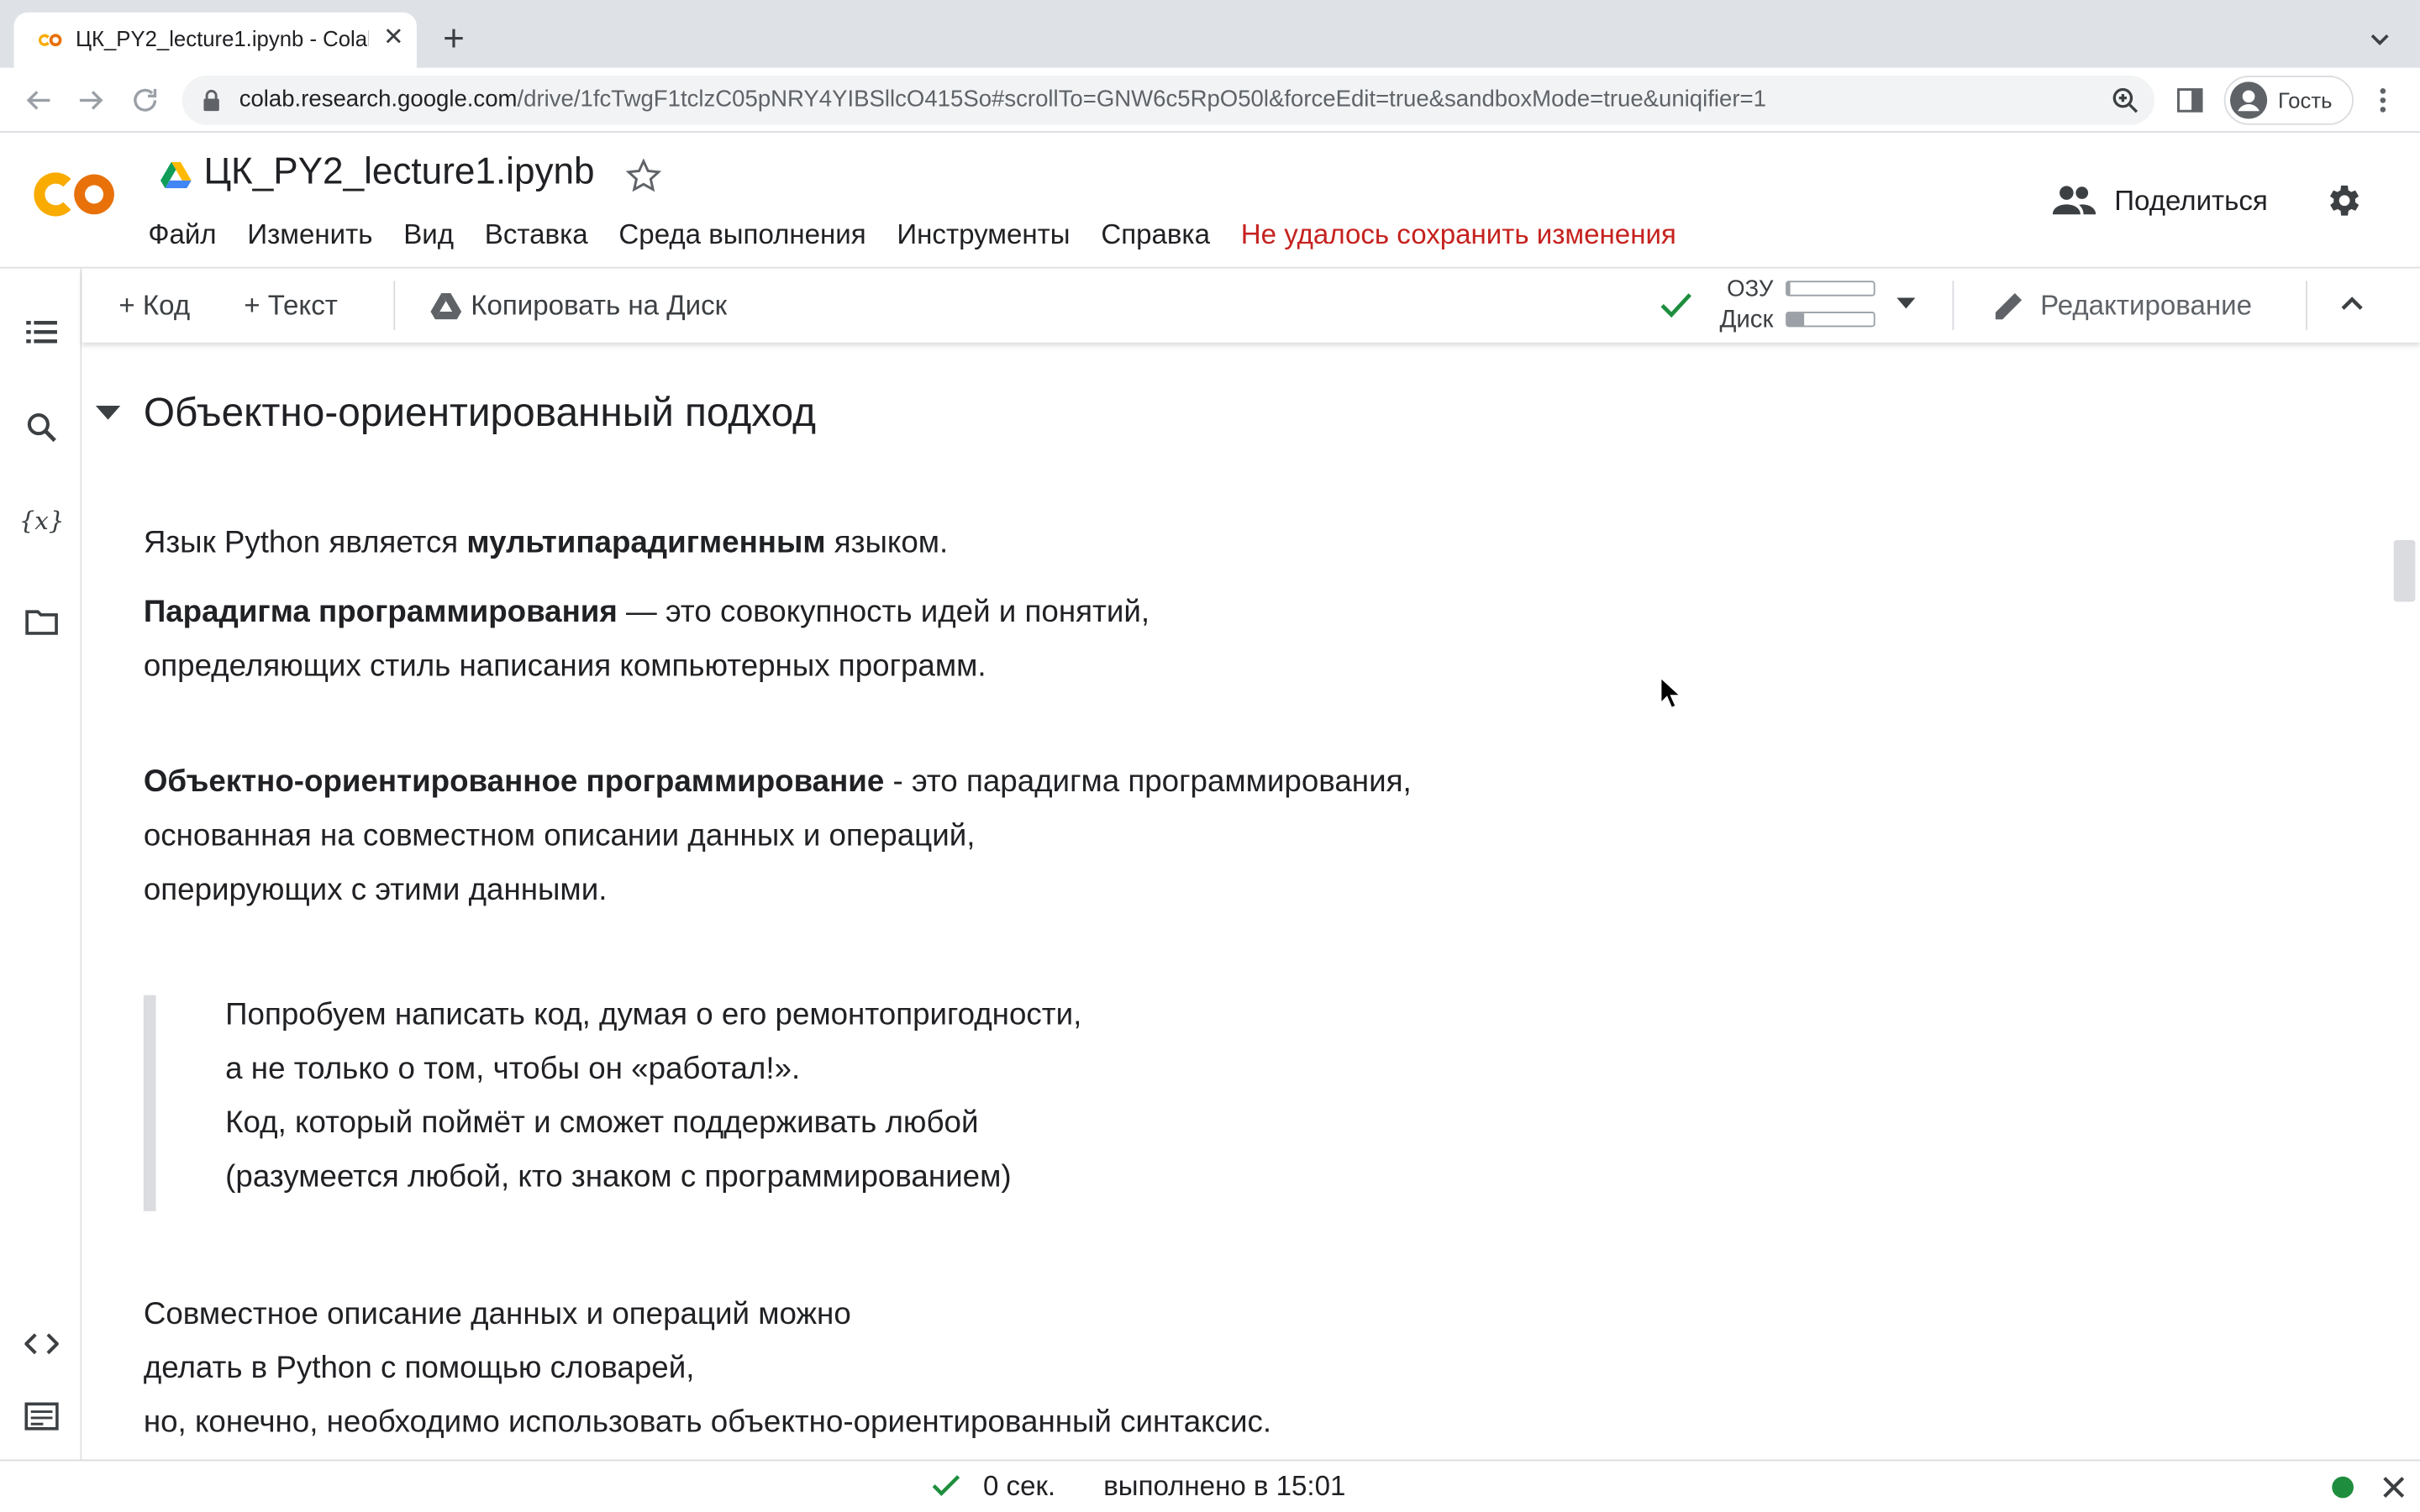 This screenshot has height=1512, width=2420. I want to click on close-icon: ✕, so click(394, 38).